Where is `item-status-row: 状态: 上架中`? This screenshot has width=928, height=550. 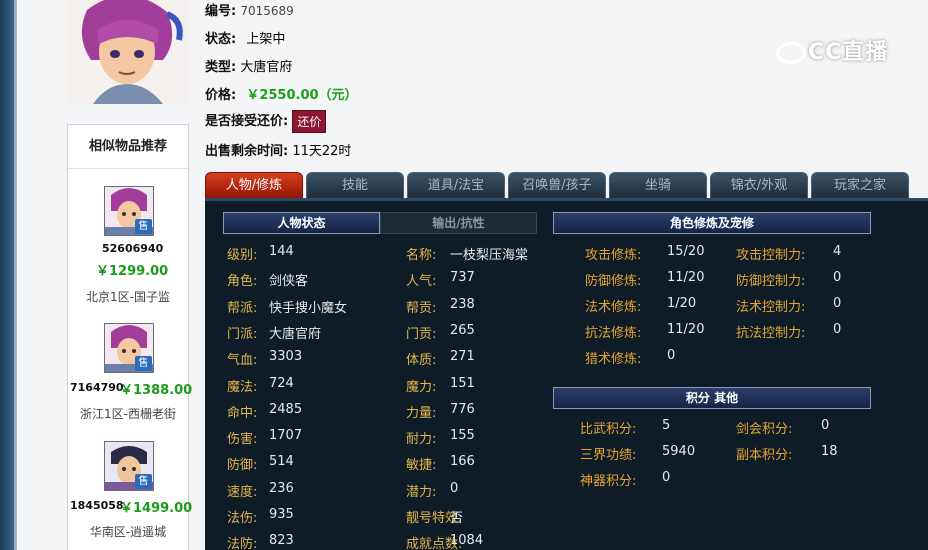
item-status-row: 状态: 上架中 is located at coordinates (245, 39).